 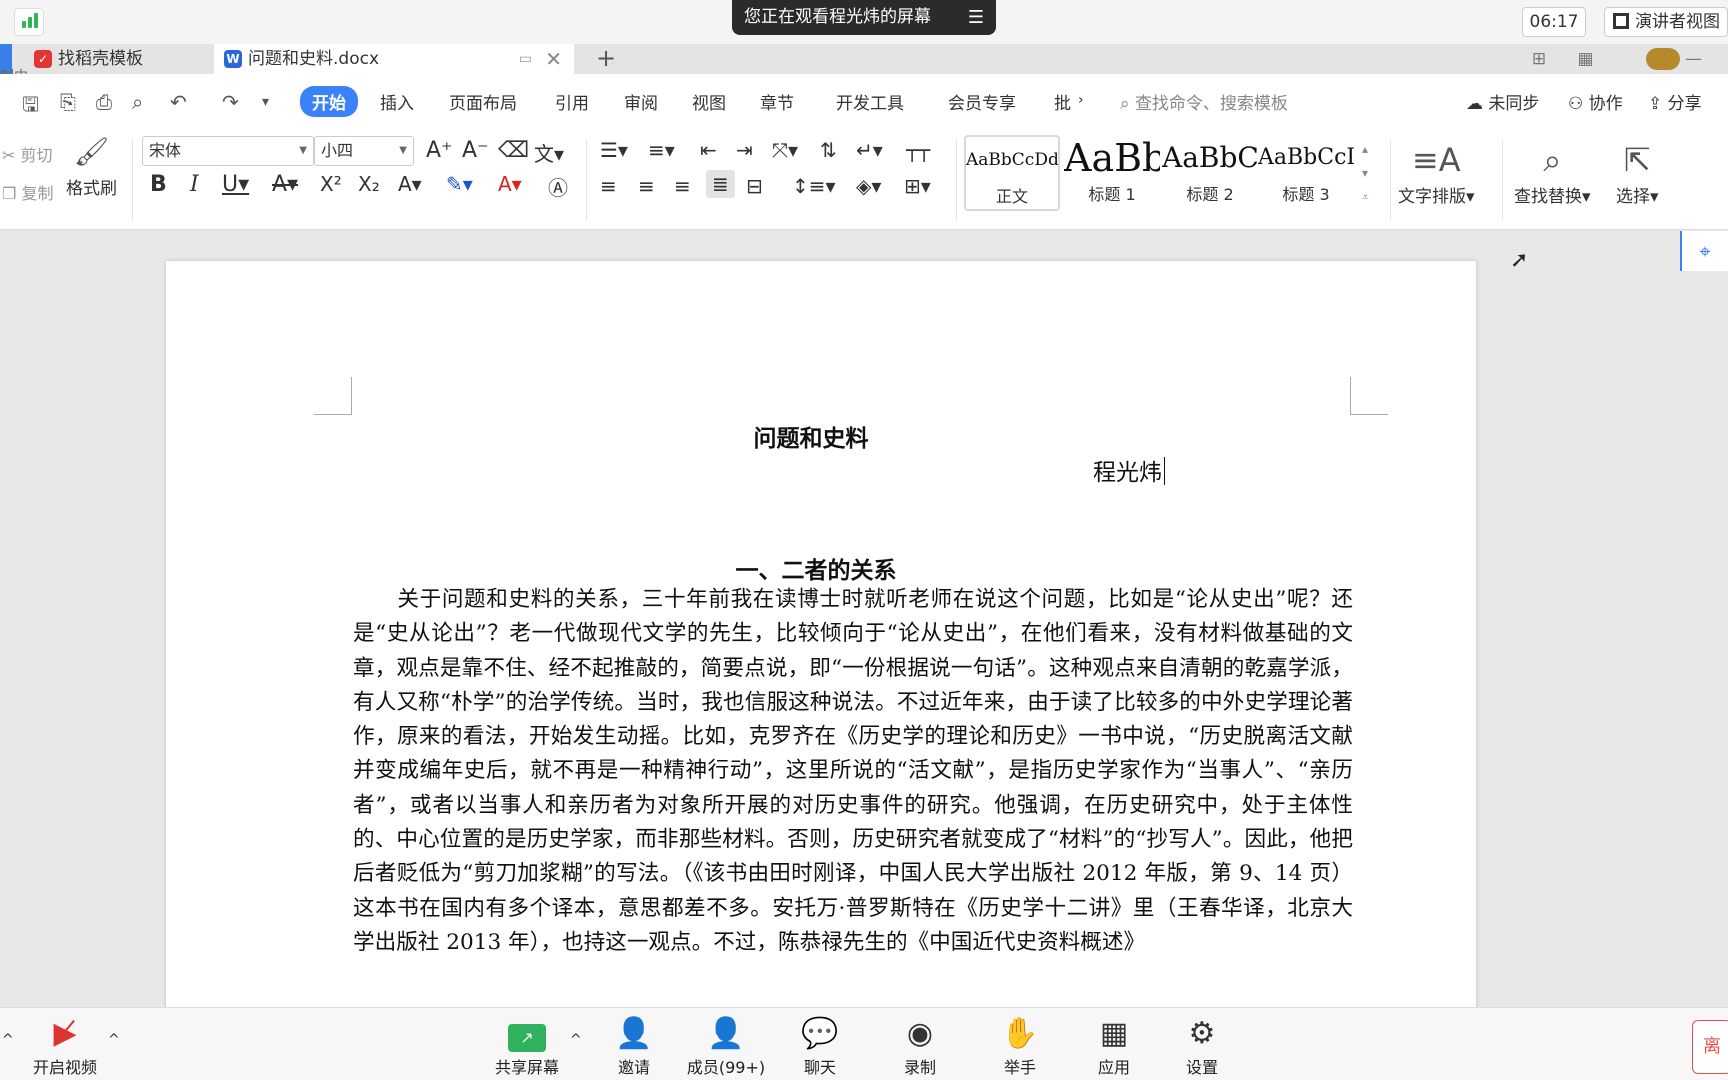 I want to click on record-button: ◉ 录制, so click(x=920, y=1046).